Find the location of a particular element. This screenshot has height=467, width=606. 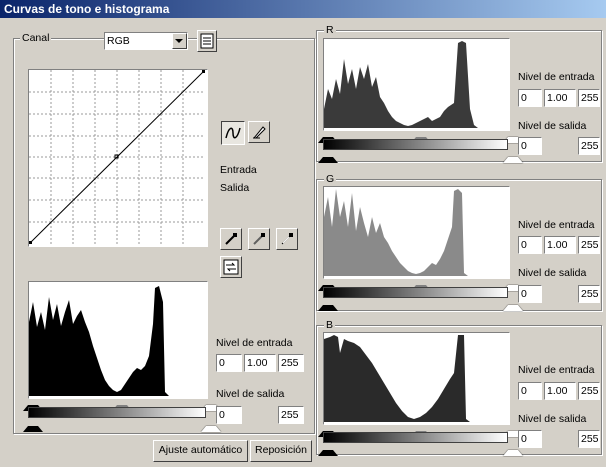

main-output-gradient is located at coordinates (117, 412).